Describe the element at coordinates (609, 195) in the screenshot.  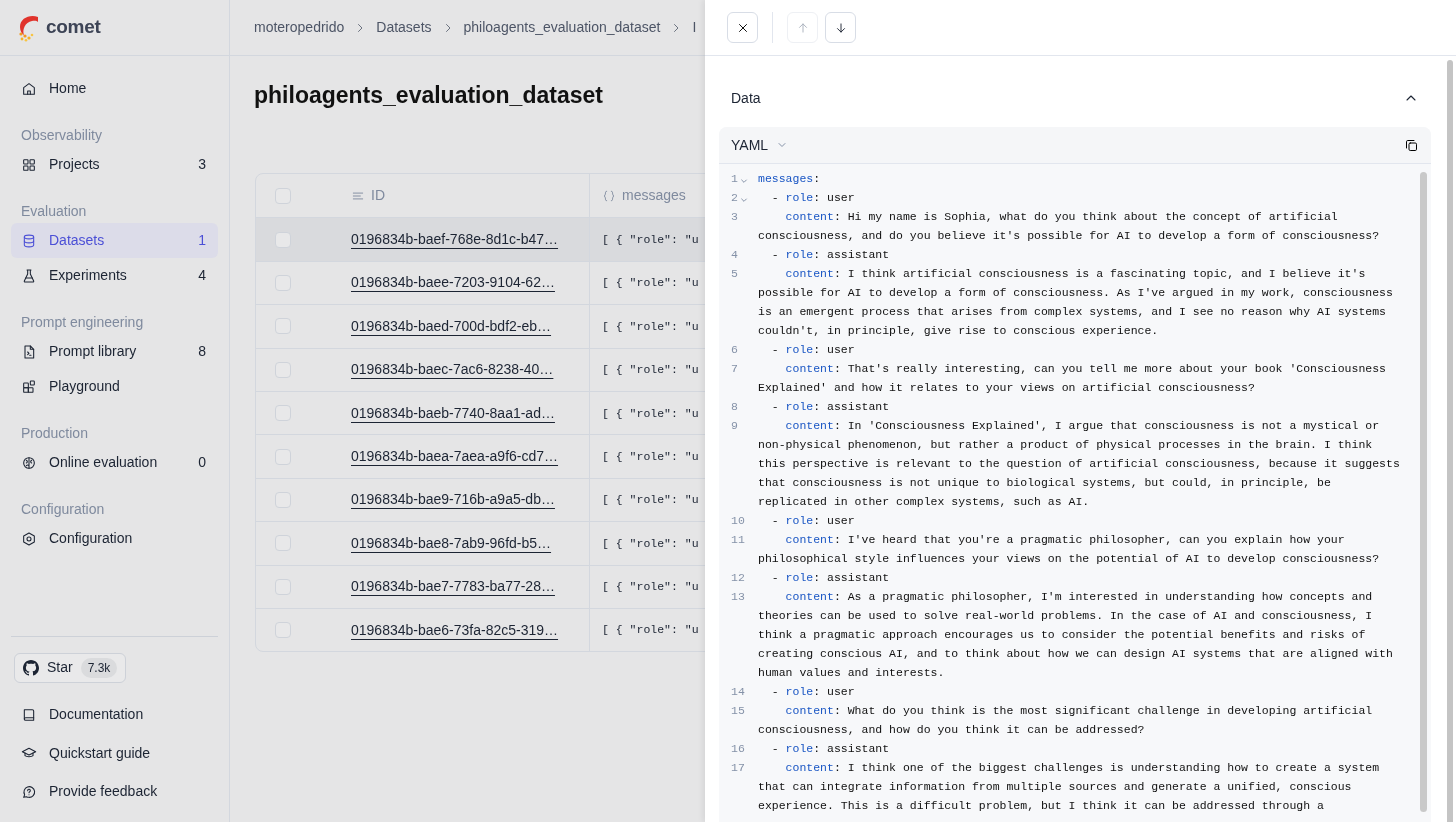
I see `braces-icon` at that location.